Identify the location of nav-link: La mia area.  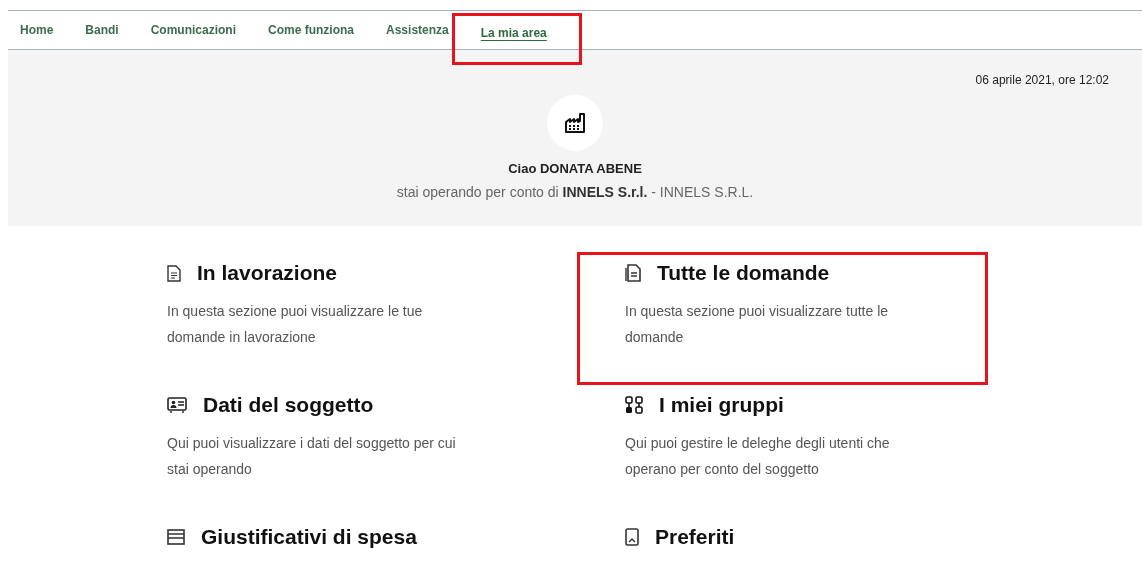
(516, 39).